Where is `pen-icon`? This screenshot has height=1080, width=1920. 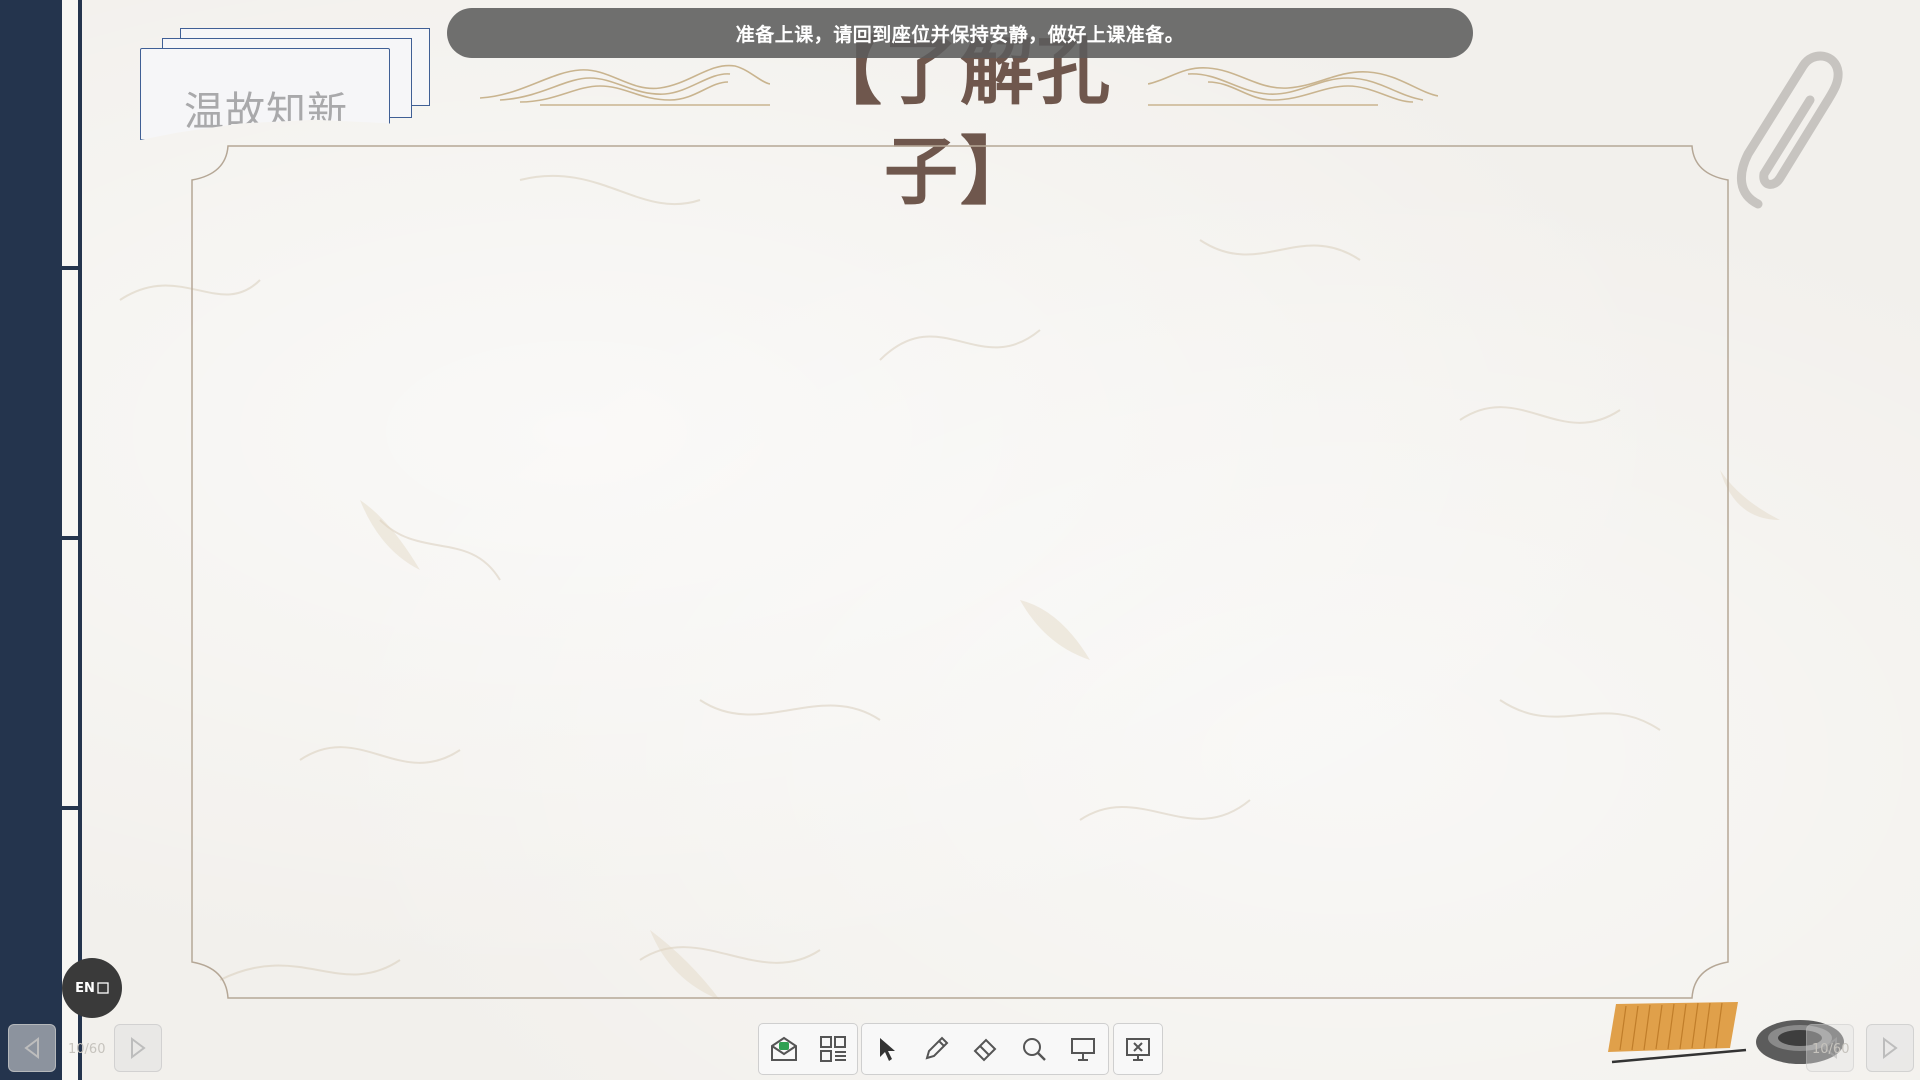
pen-icon is located at coordinates (937, 1048).